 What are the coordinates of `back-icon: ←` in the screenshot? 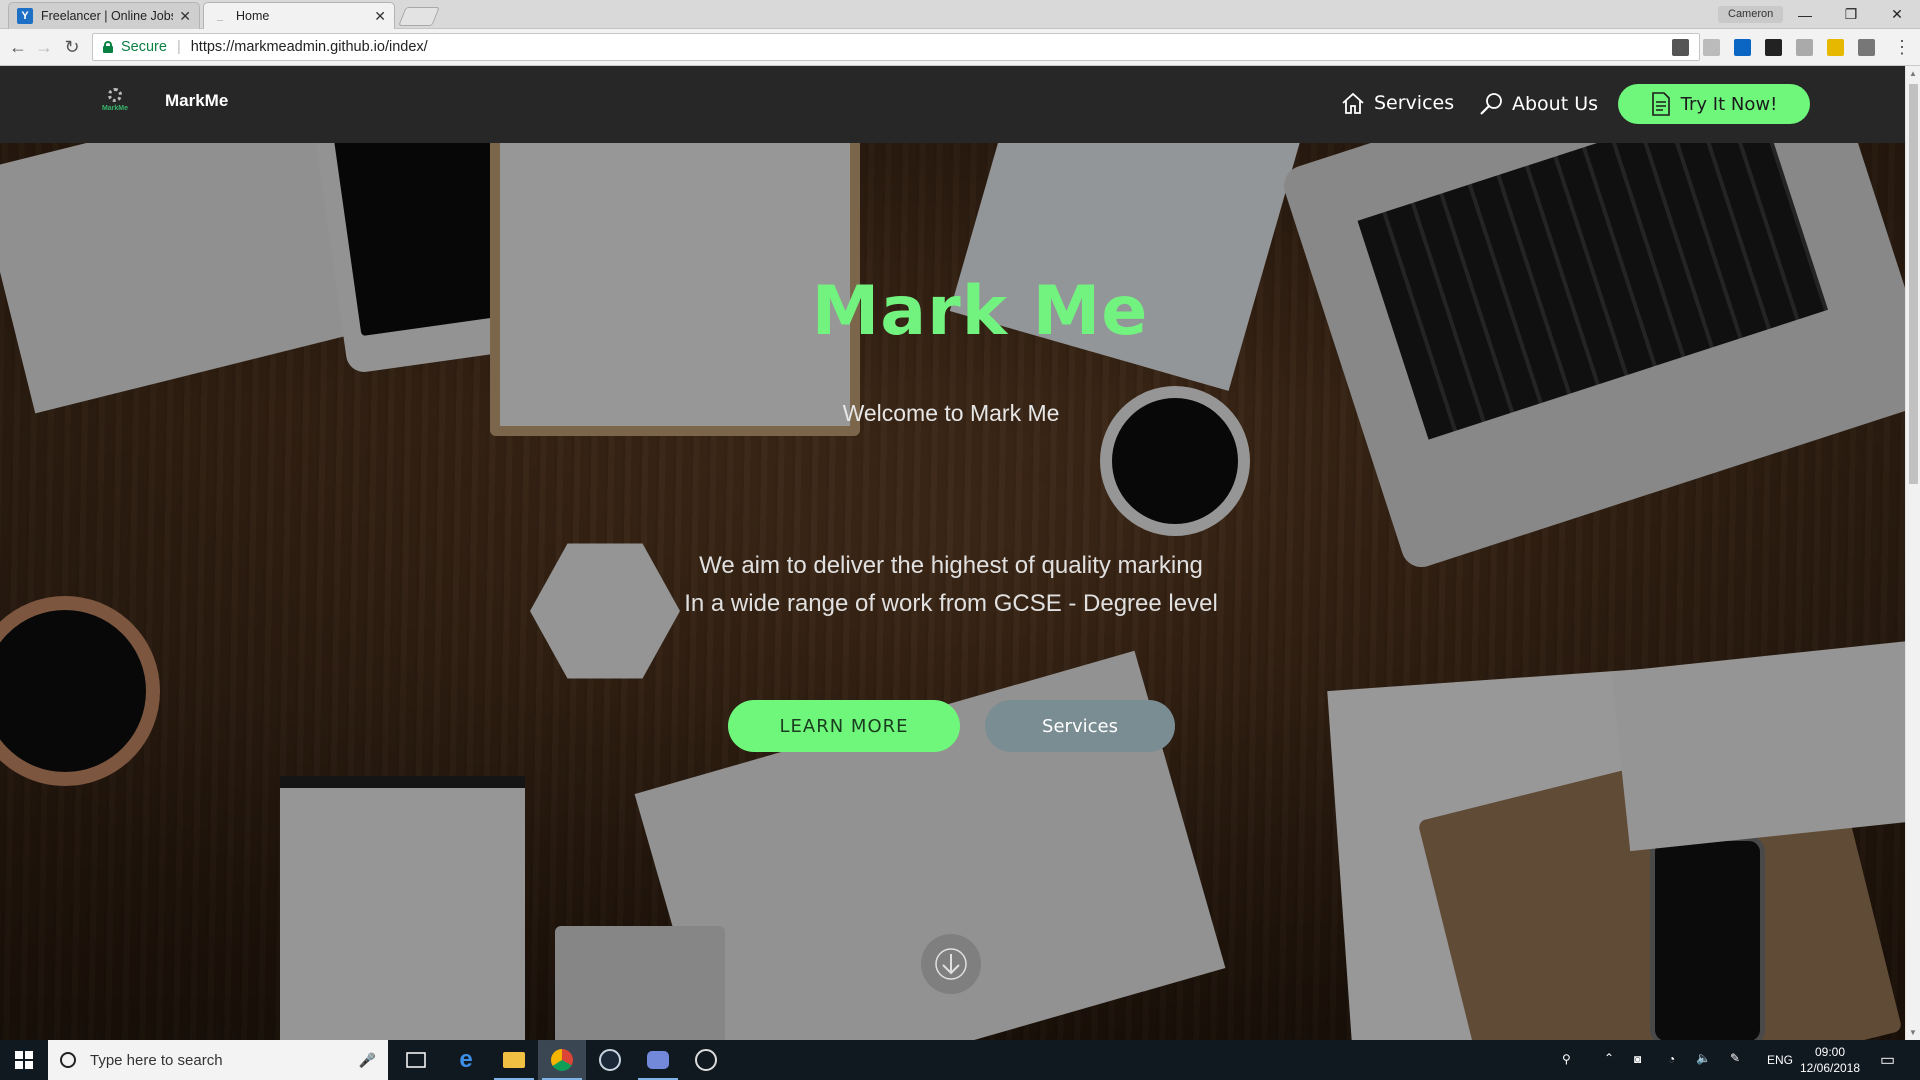 It's located at (18, 47).